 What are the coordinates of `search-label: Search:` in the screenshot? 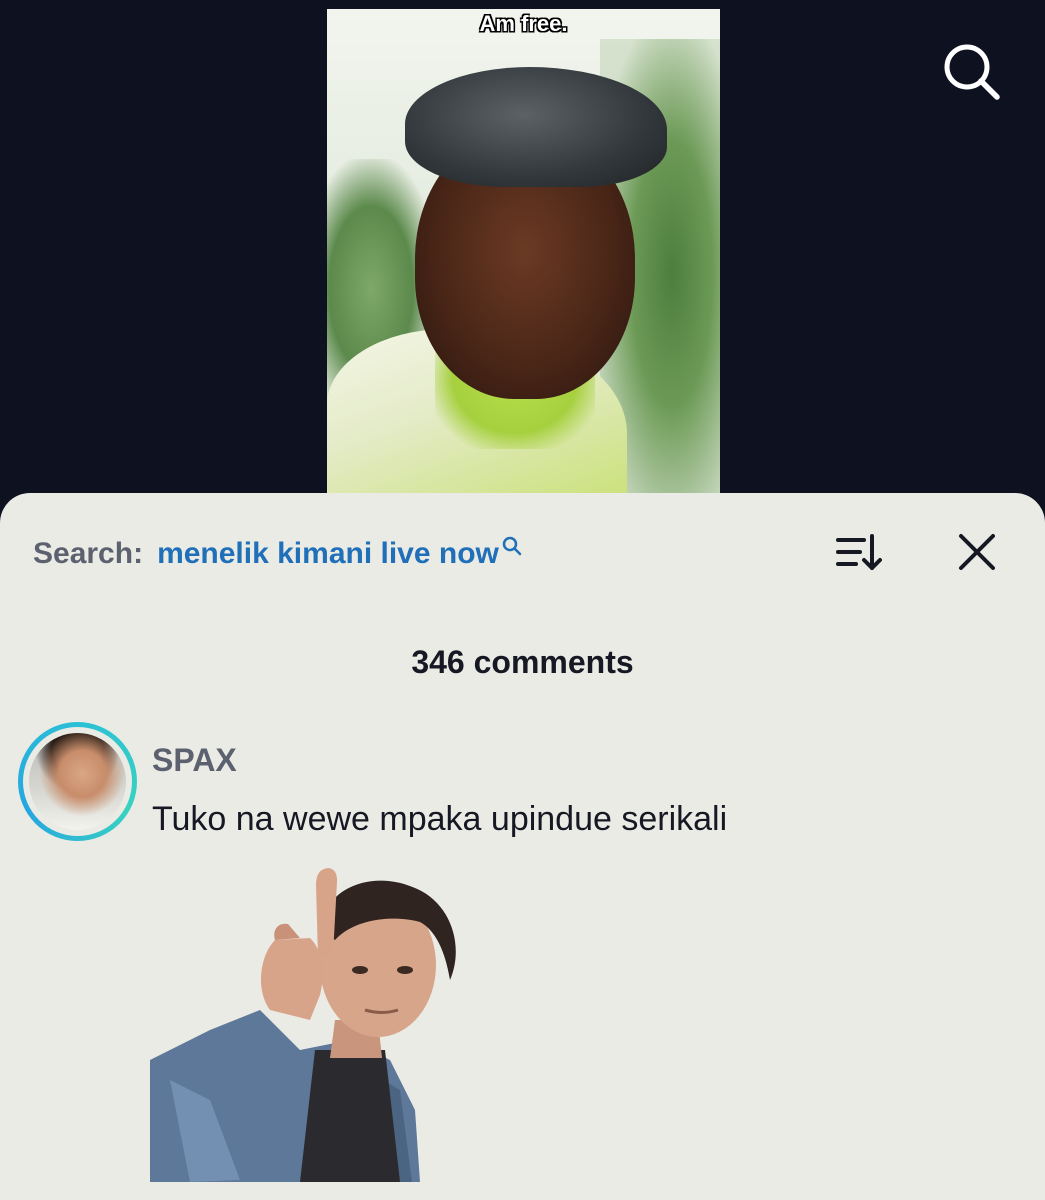 It's located at (88, 553).